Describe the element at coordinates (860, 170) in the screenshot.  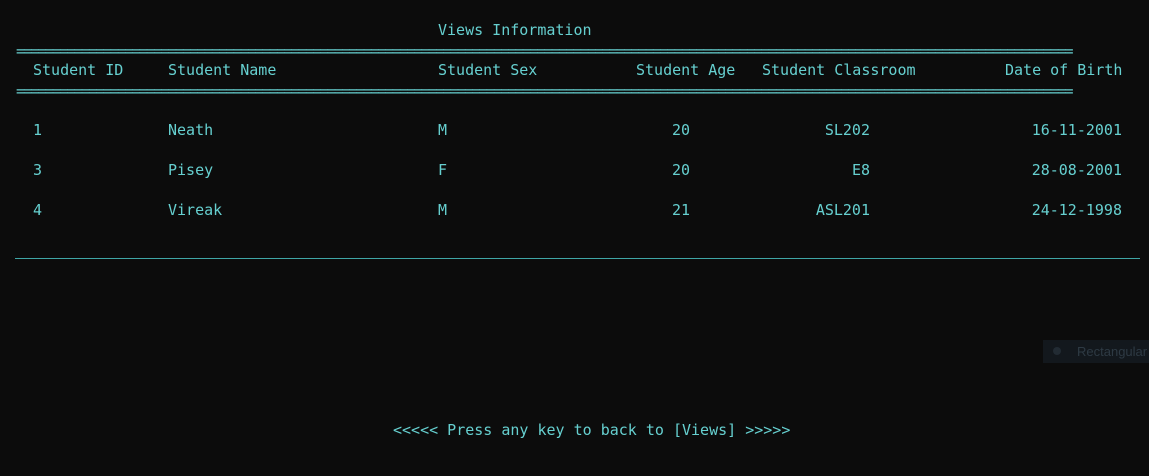
I see `row-classroom: E8` at that location.